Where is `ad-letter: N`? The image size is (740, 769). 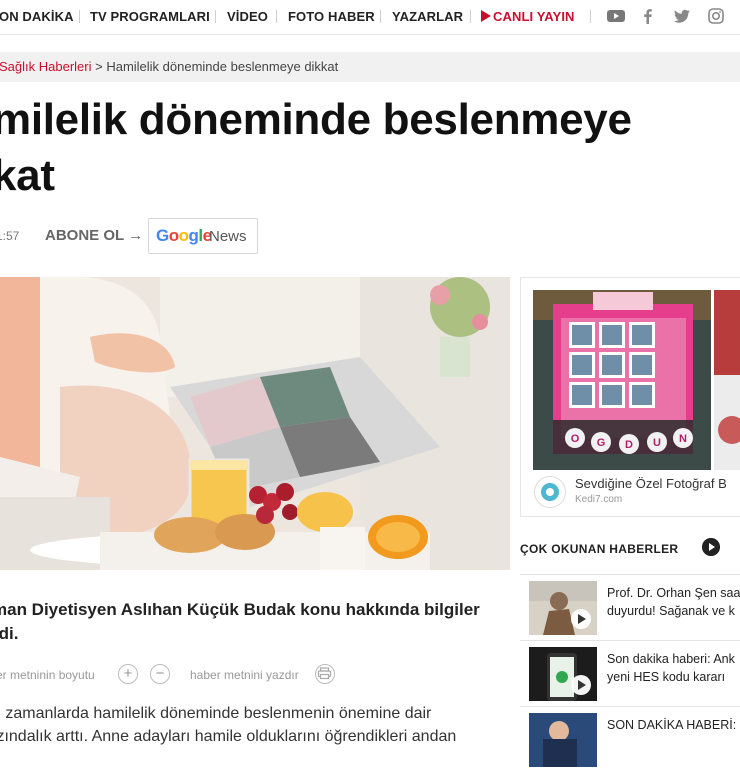 ad-letter: N is located at coordinates (683, 439).